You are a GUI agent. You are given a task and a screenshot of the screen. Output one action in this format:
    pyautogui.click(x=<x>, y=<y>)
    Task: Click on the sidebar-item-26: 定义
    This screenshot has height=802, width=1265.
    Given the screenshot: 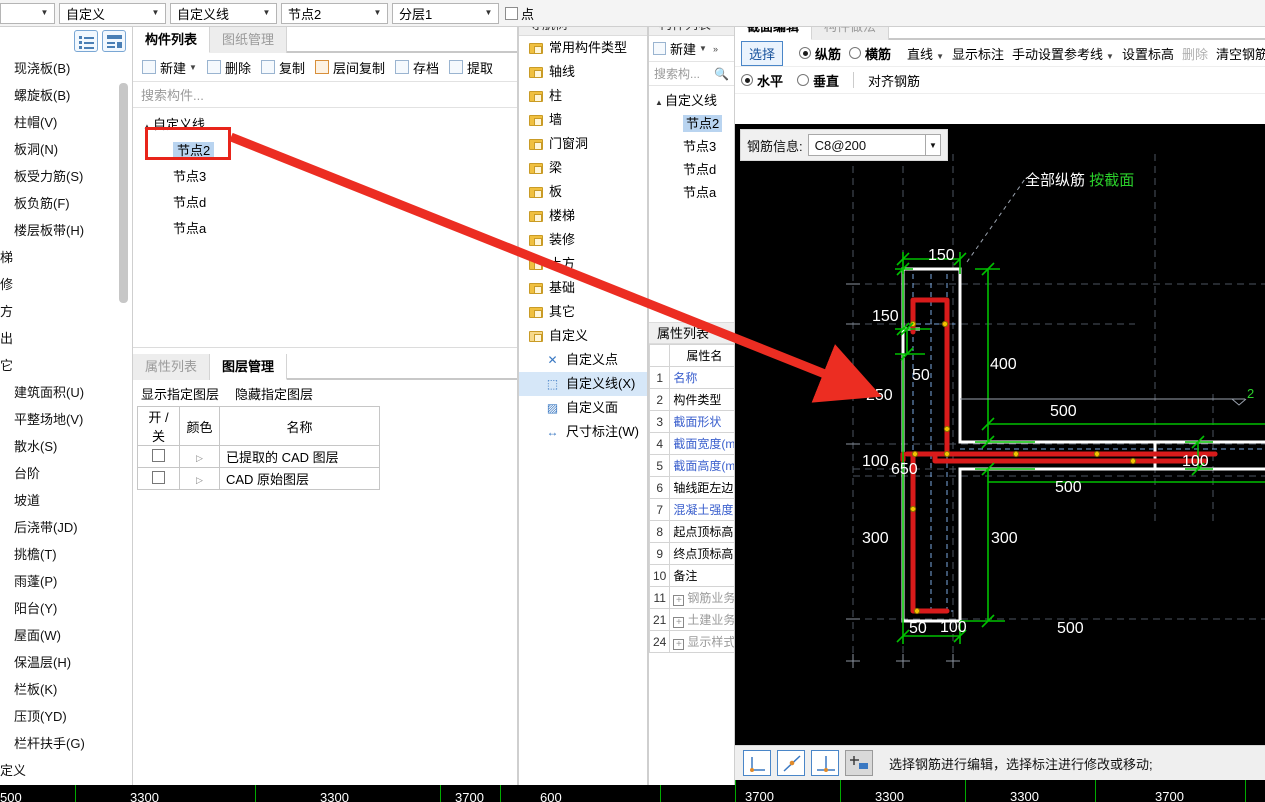 What is the action you would take?
    pyautogui.click(x=66, y=770)
    